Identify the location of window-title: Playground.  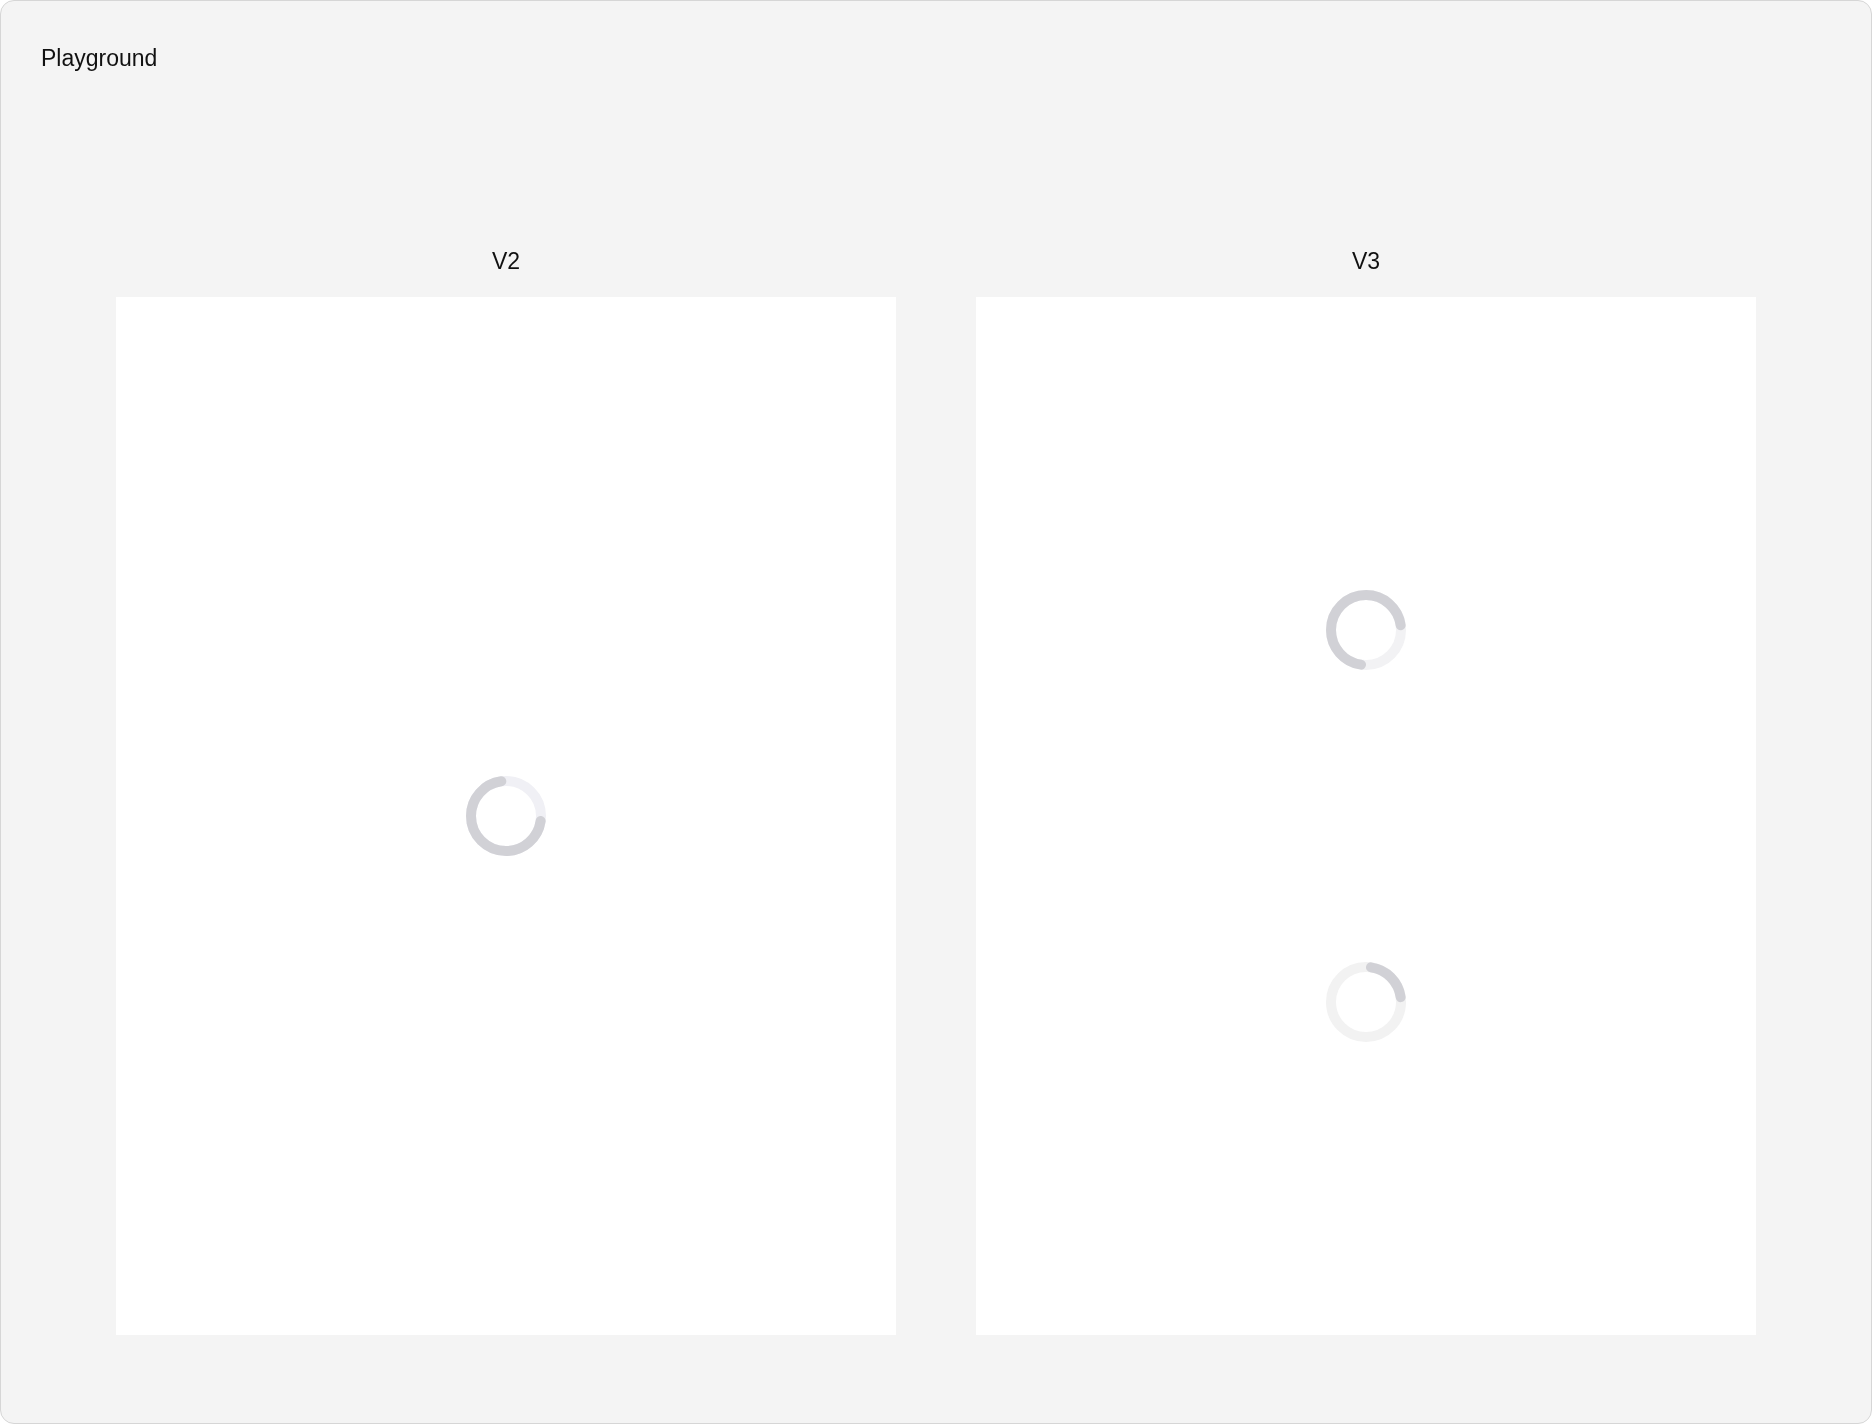
(99, 58).